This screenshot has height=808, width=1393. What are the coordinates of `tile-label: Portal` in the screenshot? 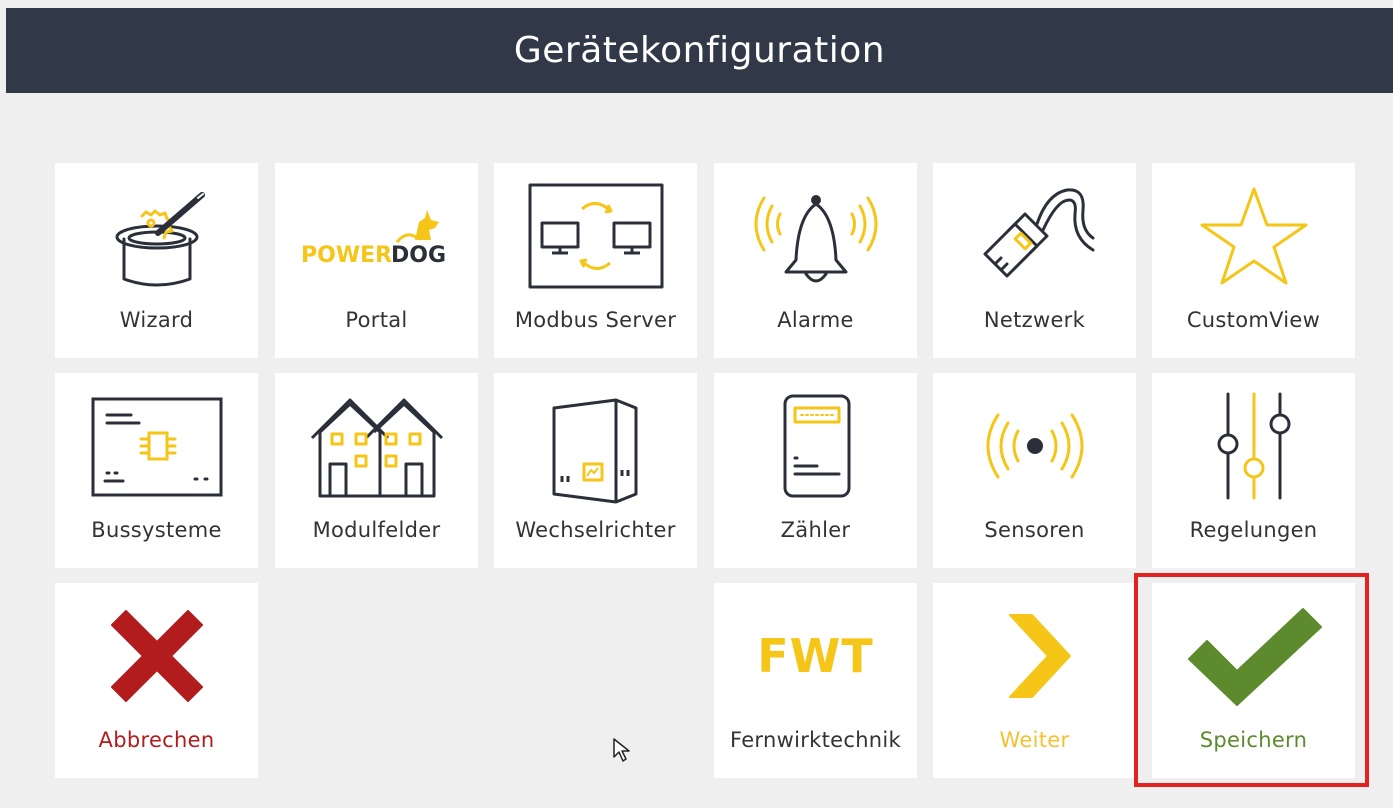 It's located at (376, 320).